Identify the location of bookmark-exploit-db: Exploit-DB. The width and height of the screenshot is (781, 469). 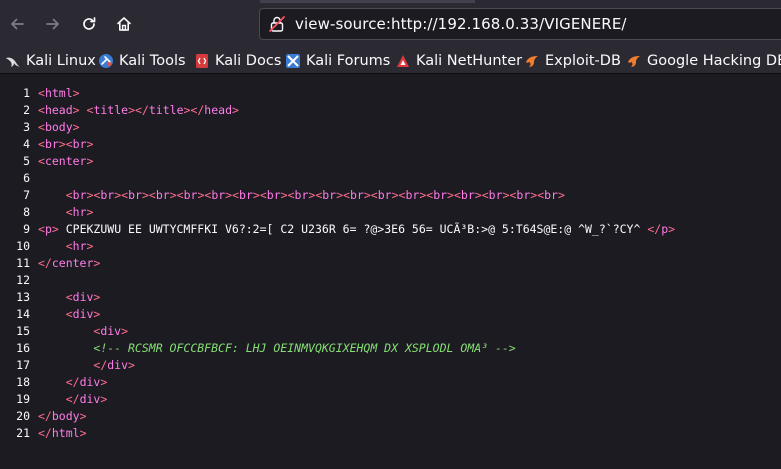
(572, 61).